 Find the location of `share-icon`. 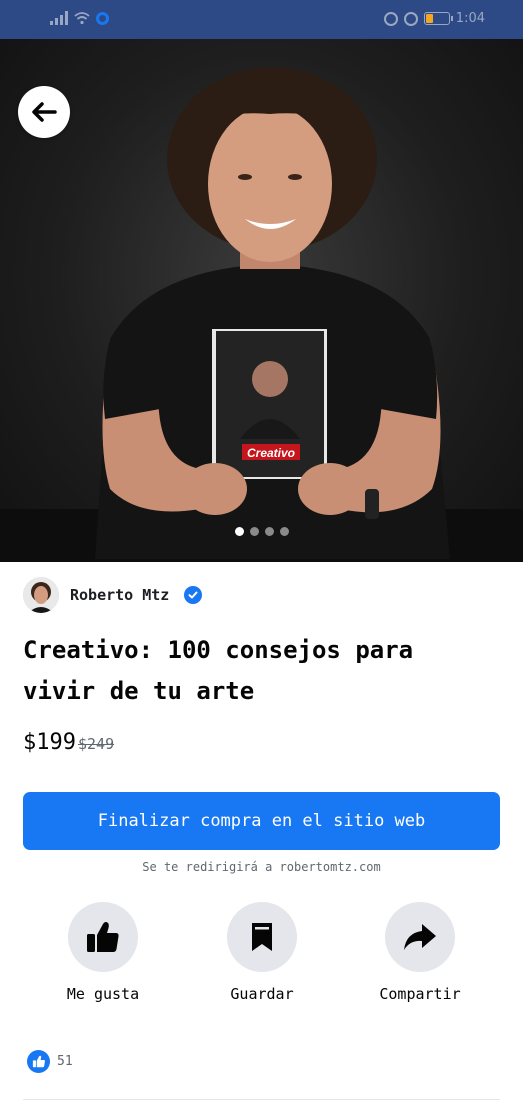

share-icon is located at coordinates (420, 937).